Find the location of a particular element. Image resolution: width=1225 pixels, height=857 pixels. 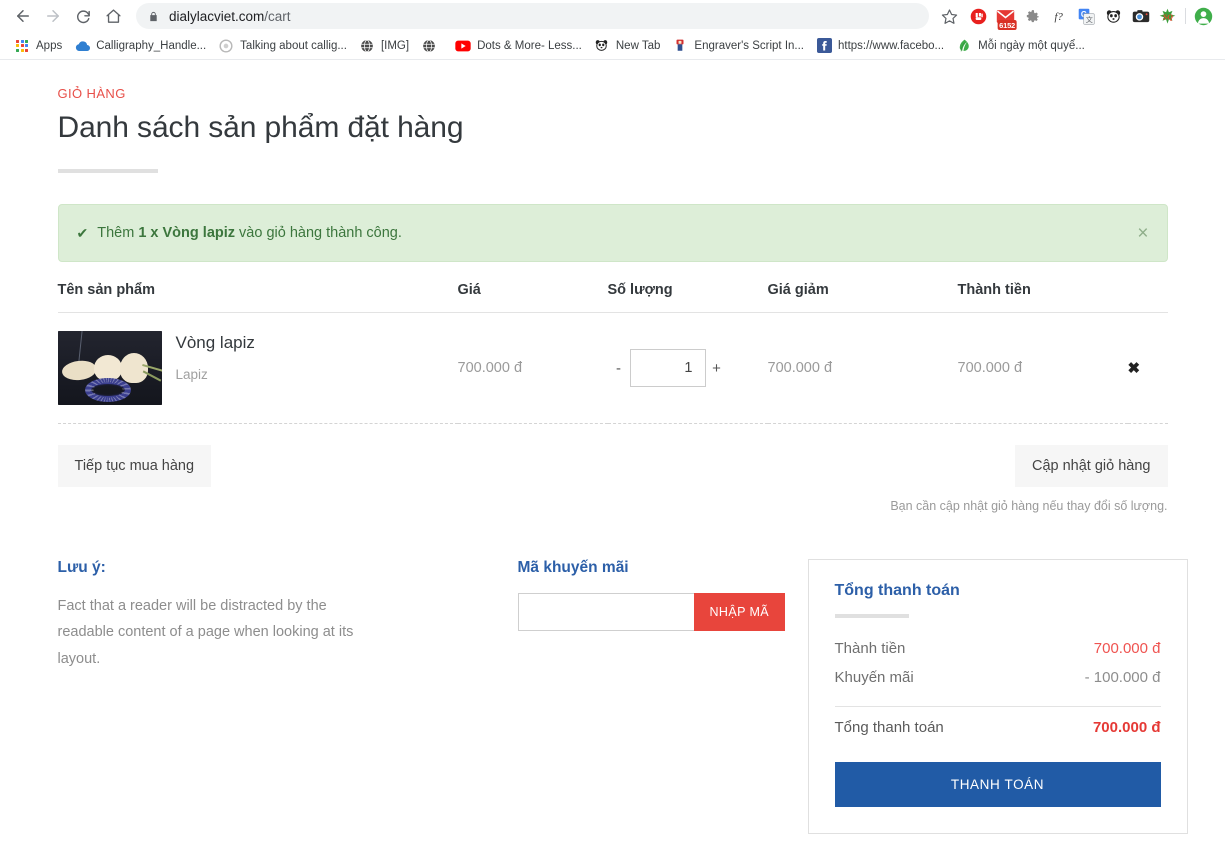

product-thumbnail is located at coordinates (109, 368).